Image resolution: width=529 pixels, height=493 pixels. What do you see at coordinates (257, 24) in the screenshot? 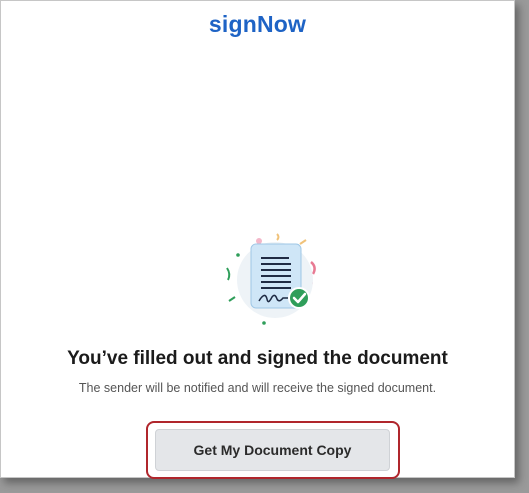
I see `signnow-logo: signNow` at bounding box center [257, 24].